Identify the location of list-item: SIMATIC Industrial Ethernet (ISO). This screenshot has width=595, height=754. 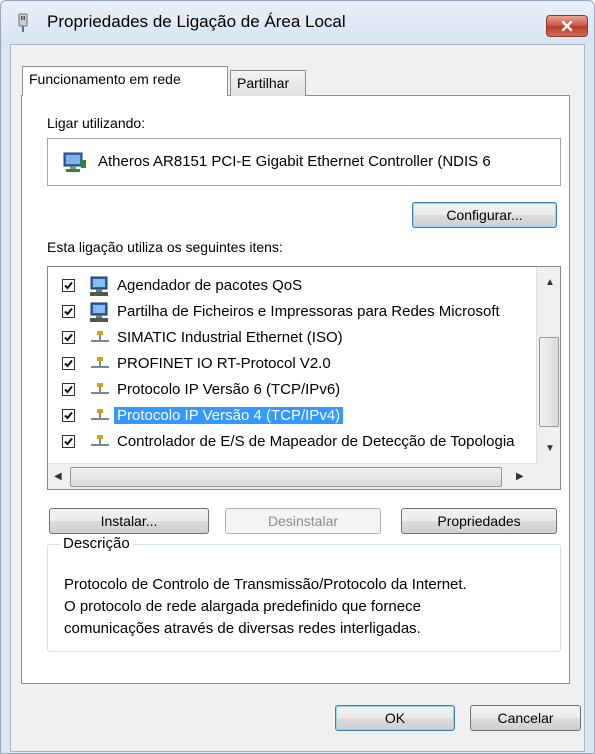
(293, 339).